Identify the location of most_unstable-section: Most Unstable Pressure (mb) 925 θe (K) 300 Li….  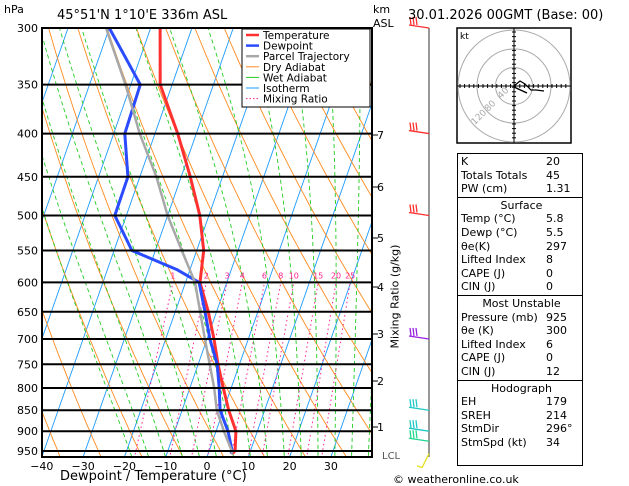
(520, 338).